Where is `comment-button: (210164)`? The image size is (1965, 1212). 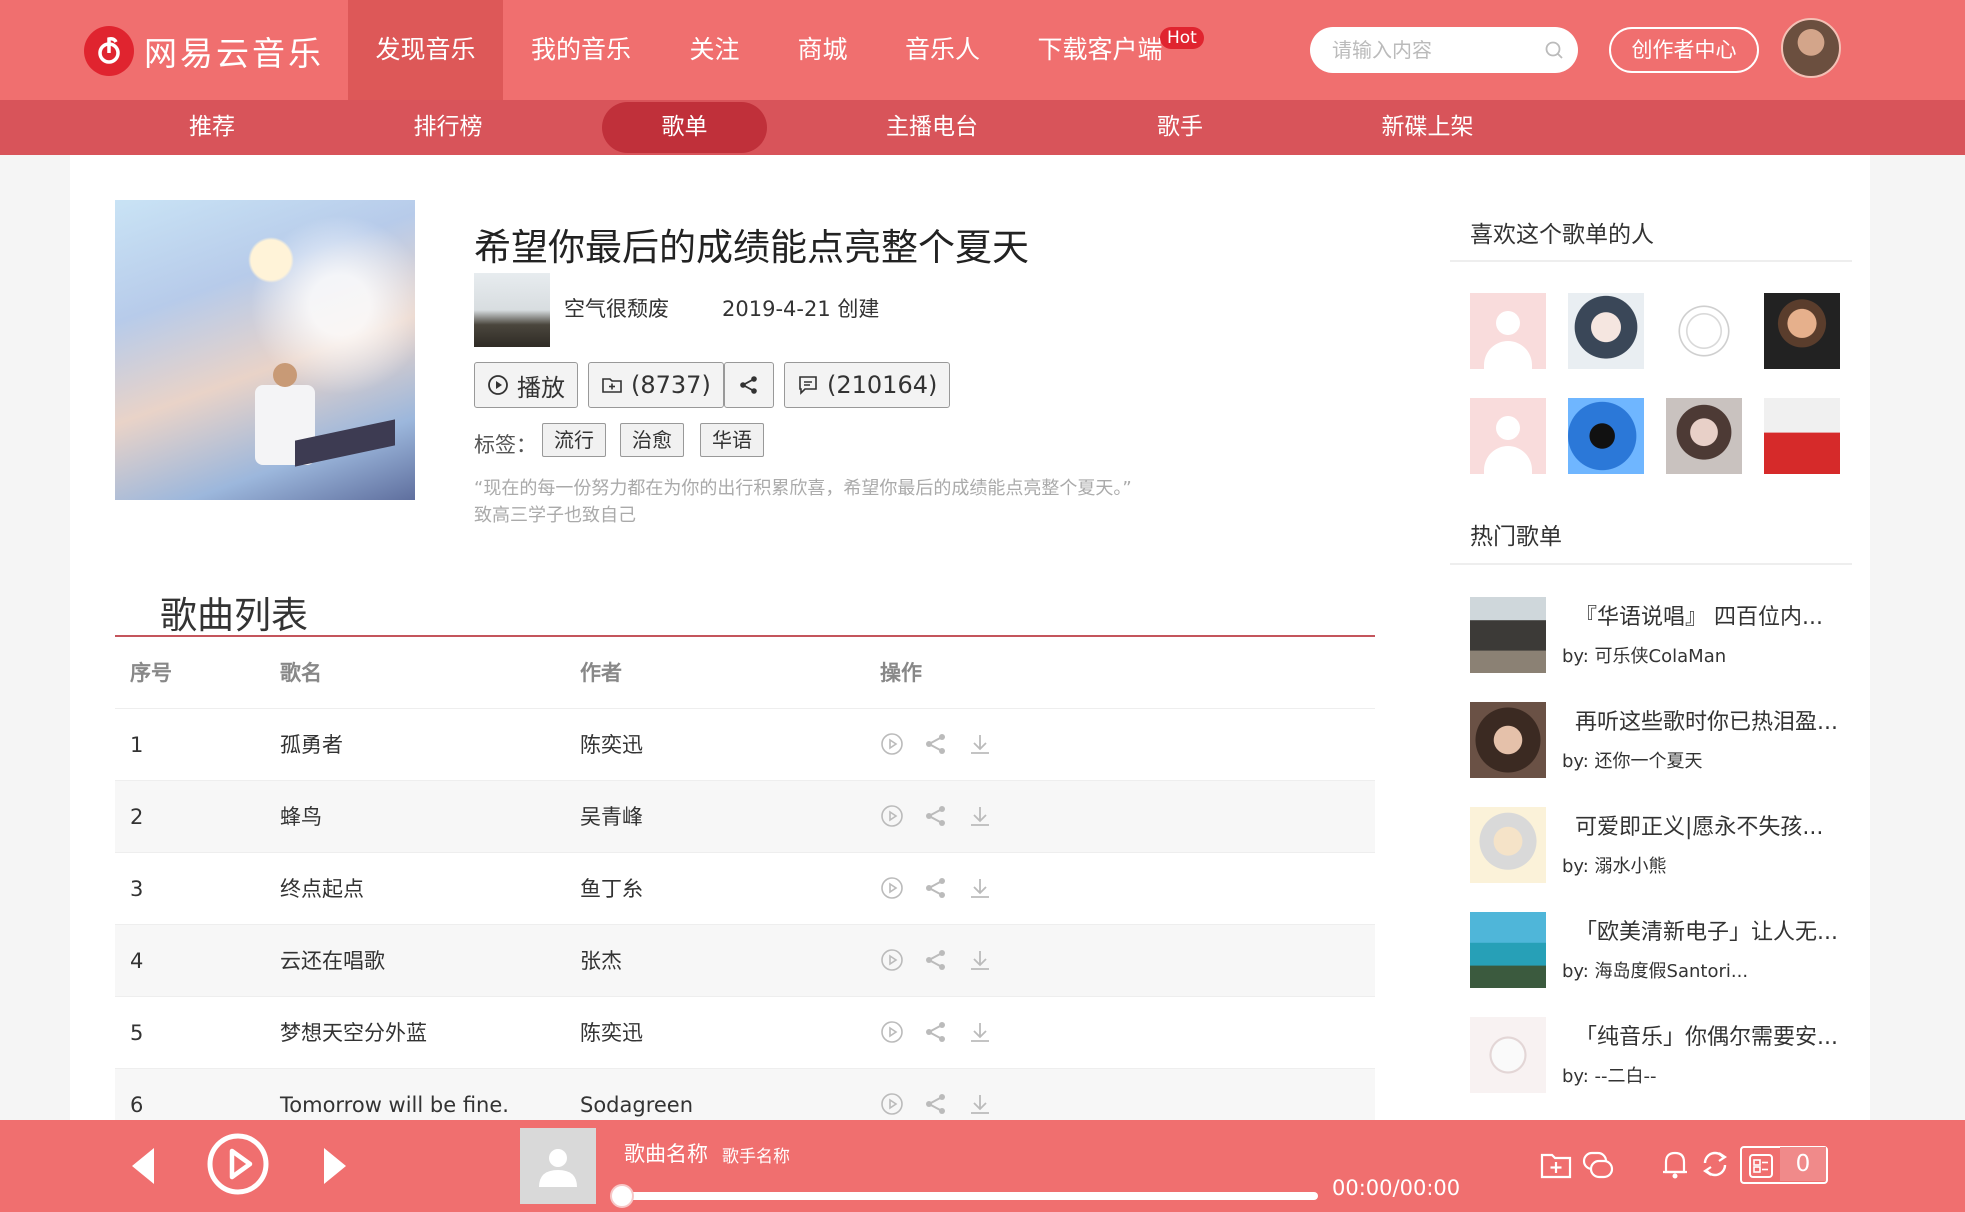 comment-button: (210164) is located at coordinates (867, 385).